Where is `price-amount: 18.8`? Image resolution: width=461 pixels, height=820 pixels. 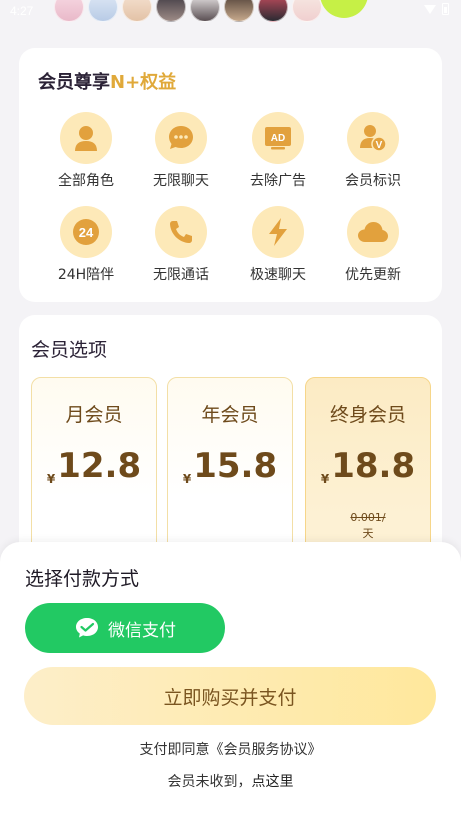
price-amount: 18.8 is located at coordinates (373, 466).